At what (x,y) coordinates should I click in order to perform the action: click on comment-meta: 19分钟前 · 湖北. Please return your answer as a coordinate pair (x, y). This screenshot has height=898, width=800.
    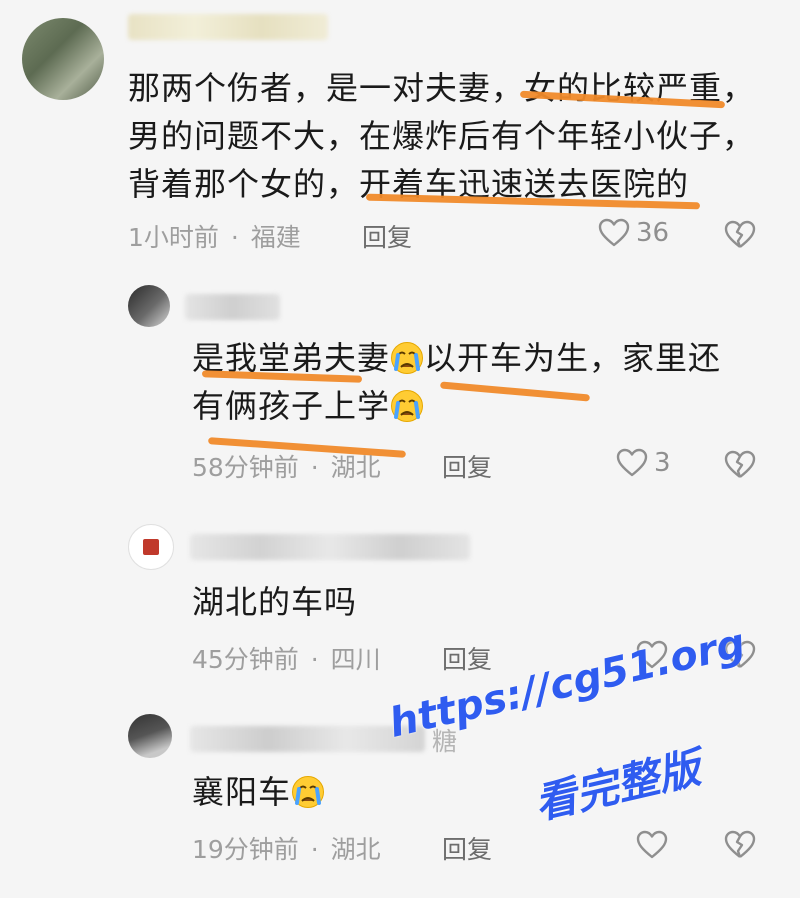
    Looking at the image, I should click on (286, 848).